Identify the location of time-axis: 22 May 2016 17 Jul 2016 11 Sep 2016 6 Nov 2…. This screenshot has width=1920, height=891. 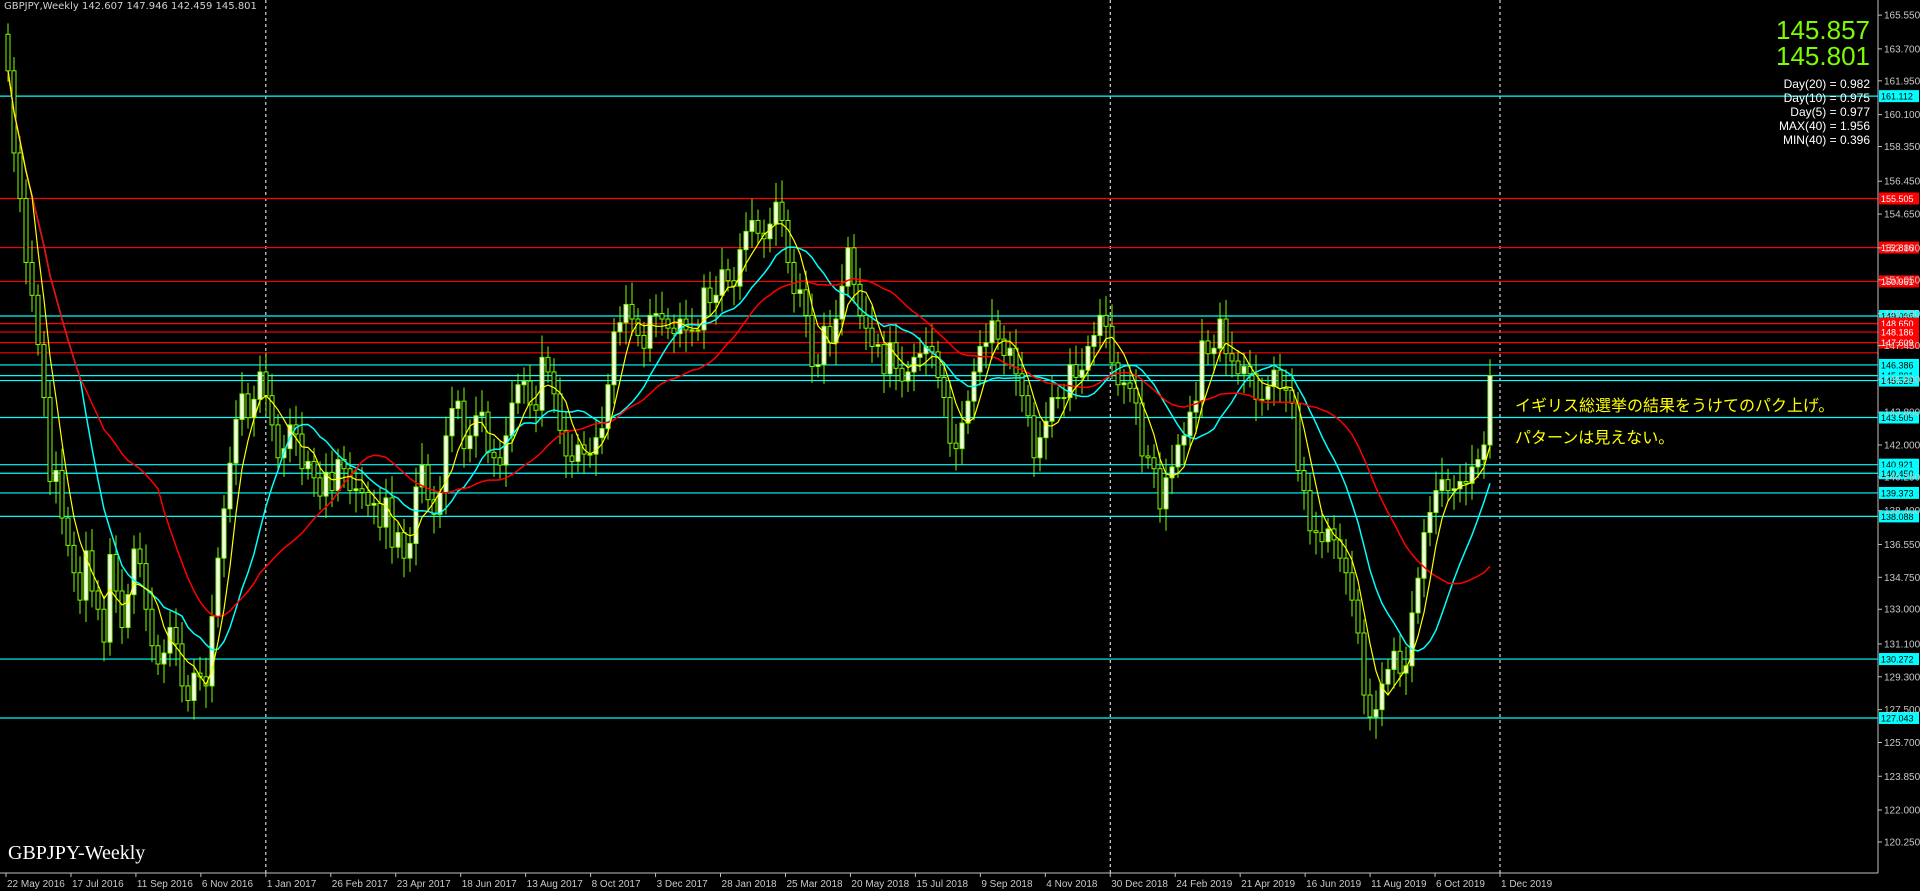
(939, 881).